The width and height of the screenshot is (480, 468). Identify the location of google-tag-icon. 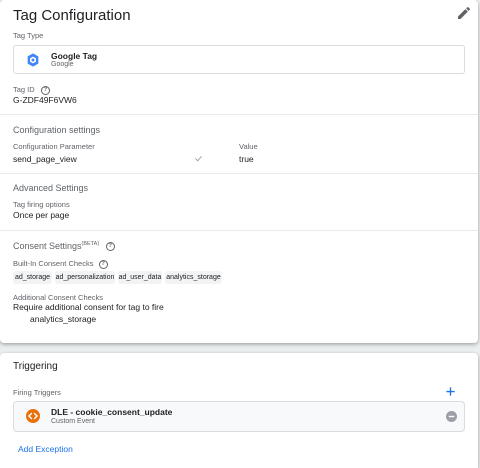
(33, 60).